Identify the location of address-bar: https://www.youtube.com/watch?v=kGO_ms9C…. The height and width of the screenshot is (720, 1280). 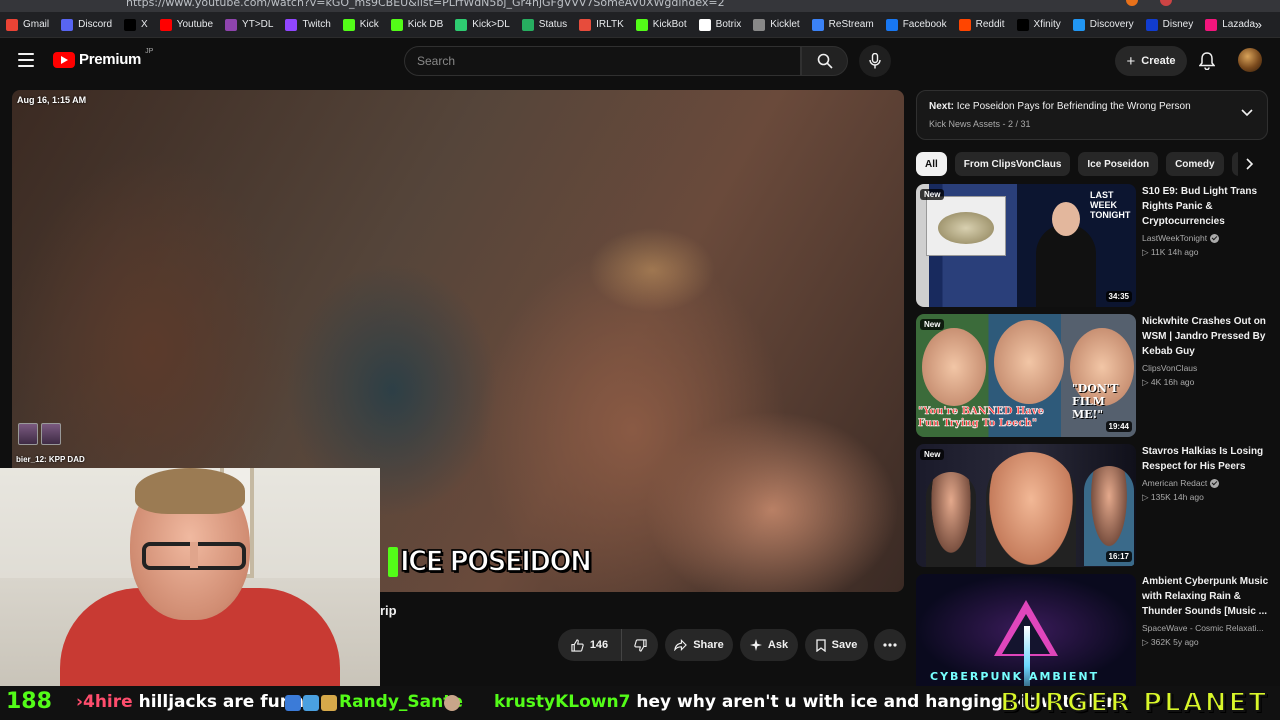
(640, 6).